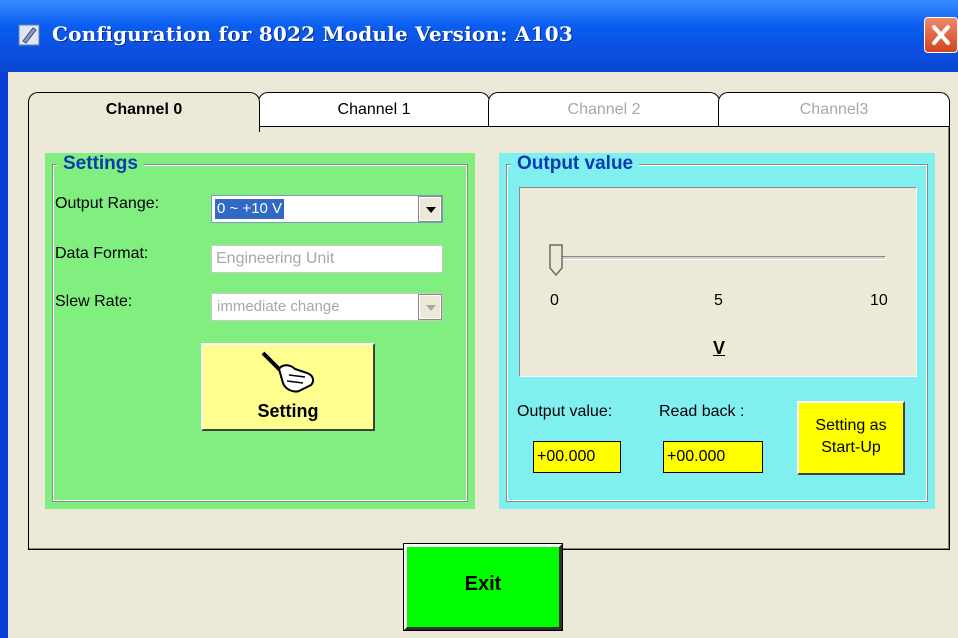  I want to click on output-group-title: Output value, so click(575, 164).